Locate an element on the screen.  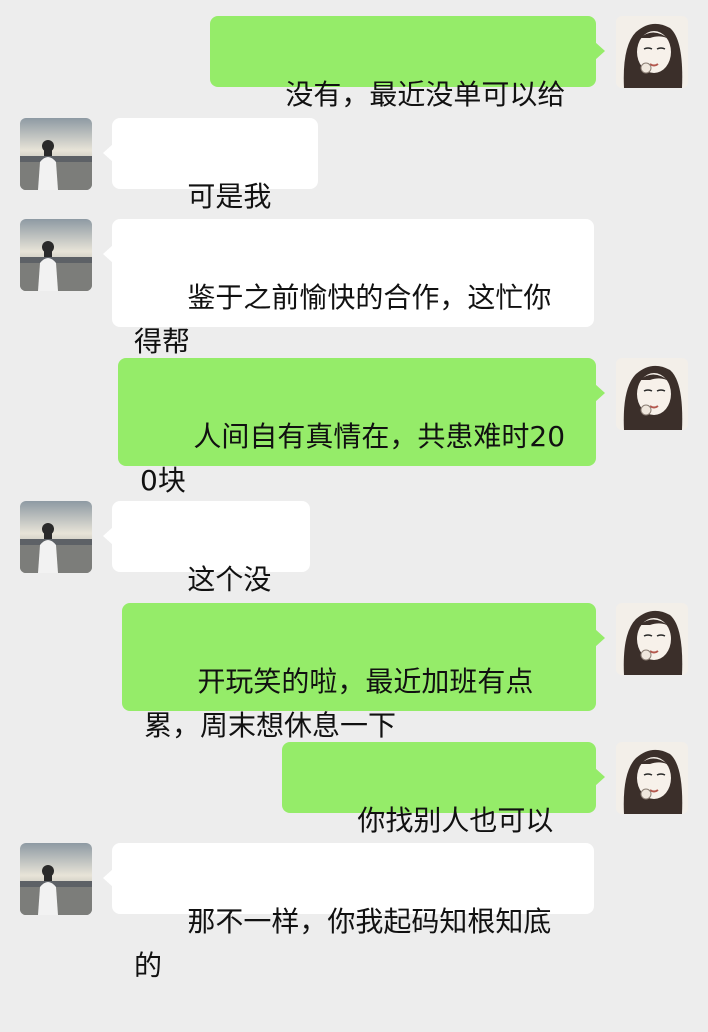
message-bubble-outgoing: 开玩笑的啦，最近加班有点累，周末想休息一下 is located at coordinates (363, 672).